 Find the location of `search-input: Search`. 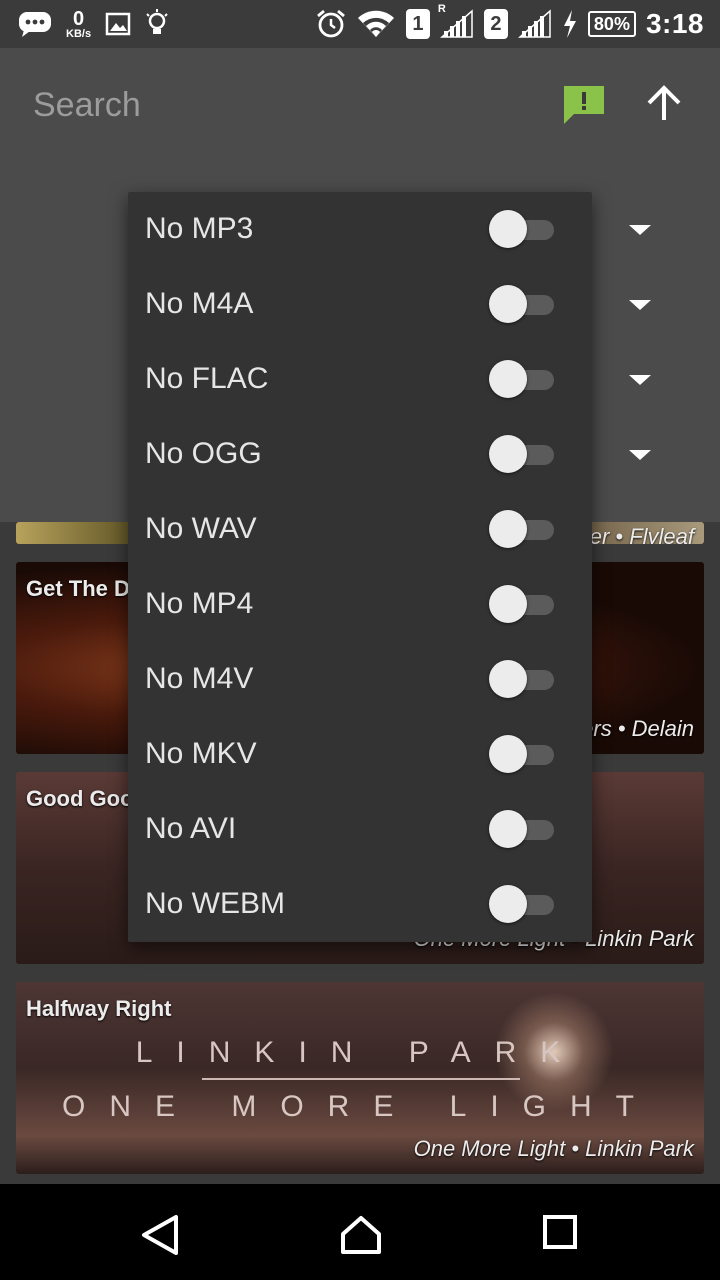

search-input: Search is located at coordinates (87, 105).